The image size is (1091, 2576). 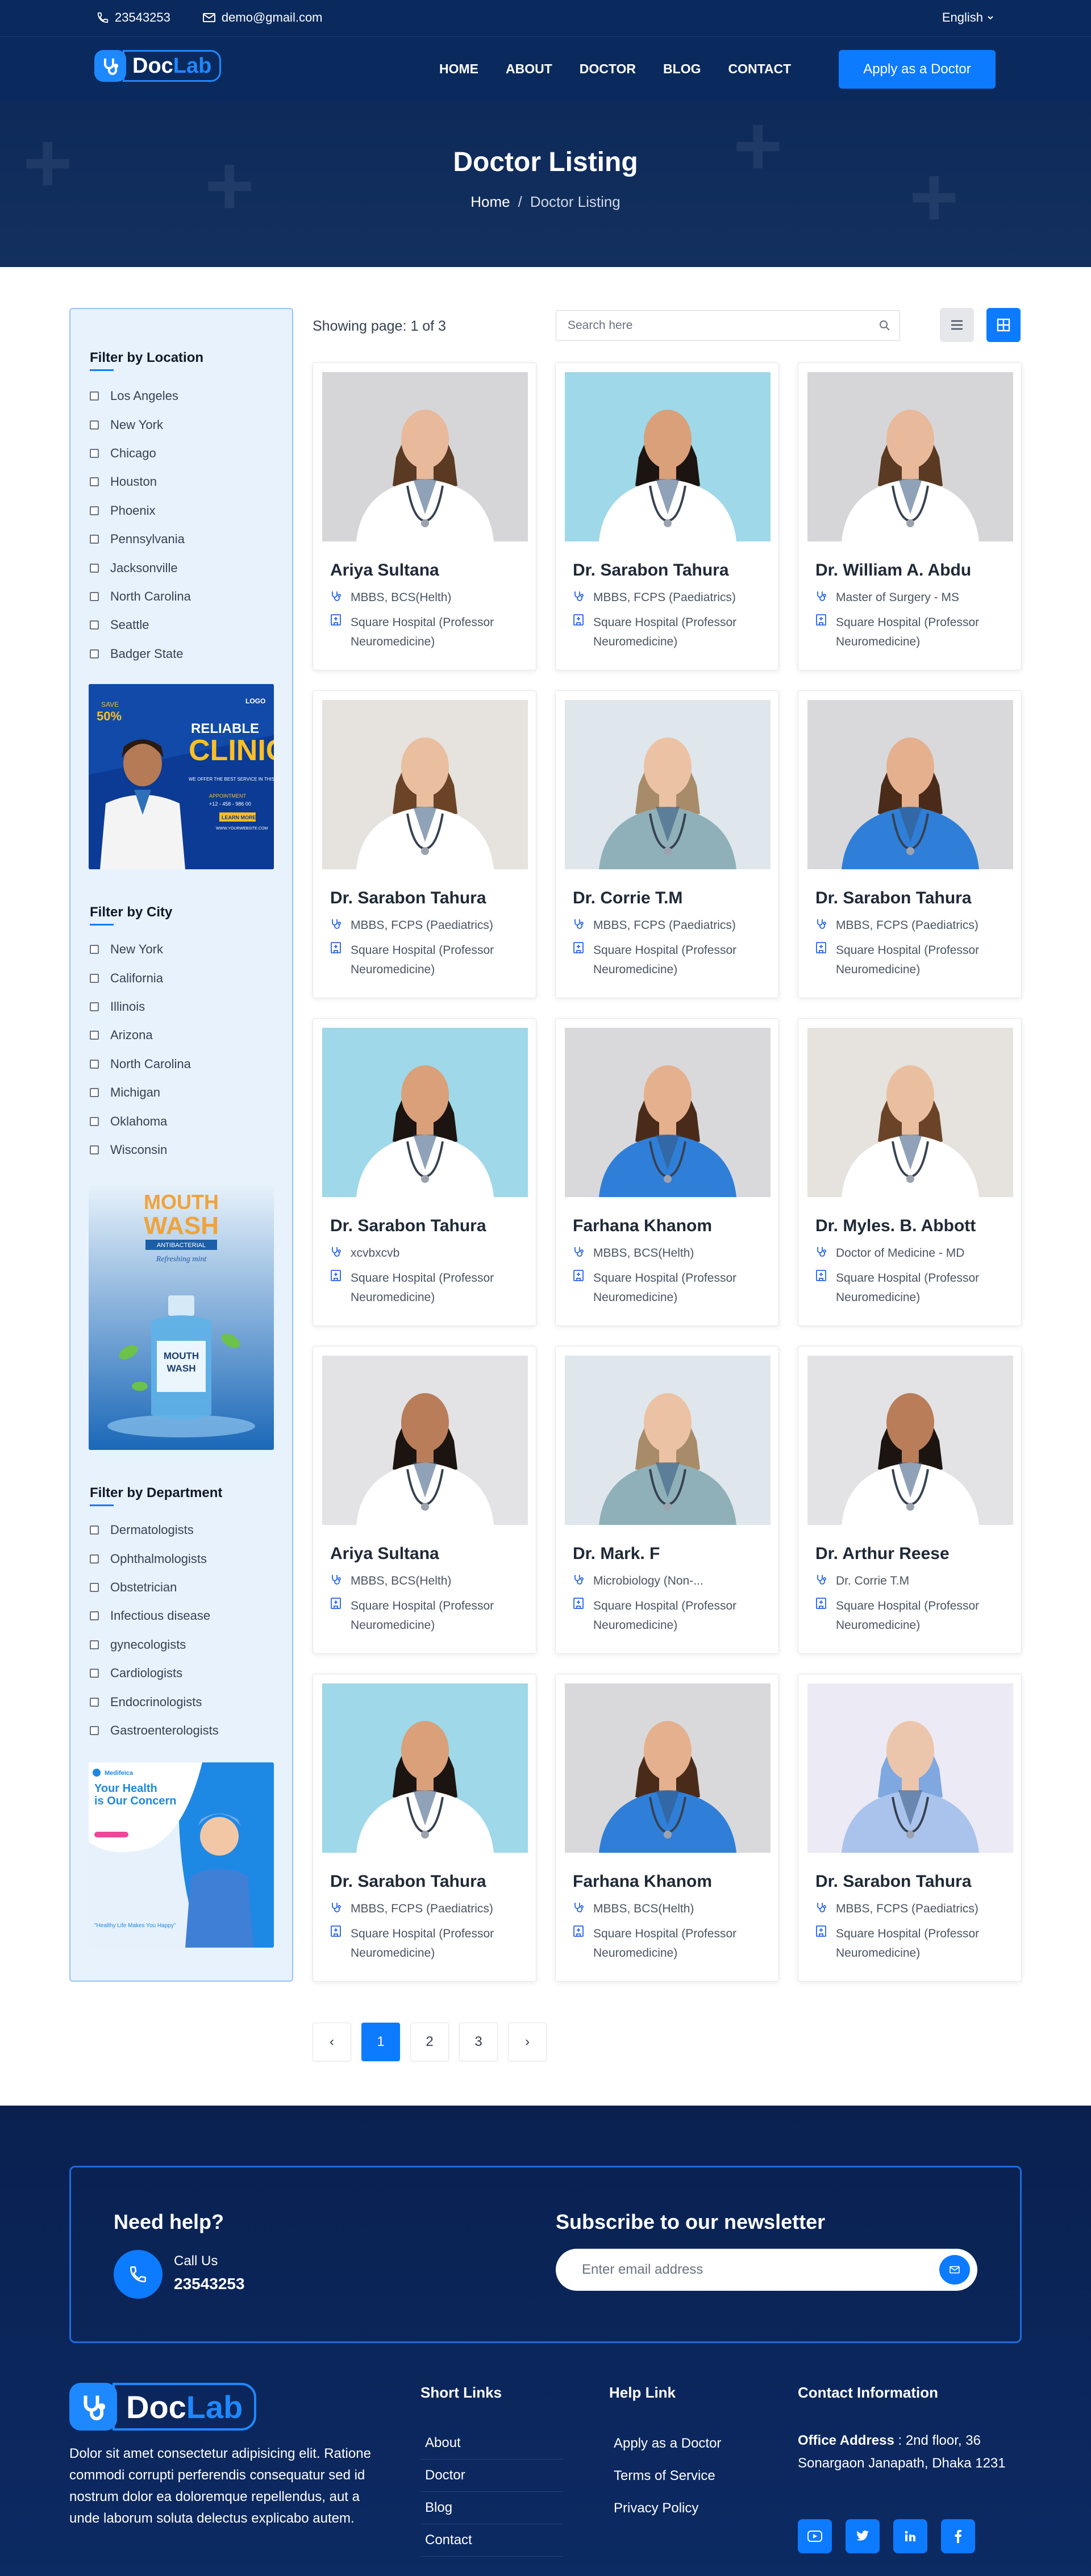 I want to click on location-filter-option: Jacksonville, so click(x=140, y=567).